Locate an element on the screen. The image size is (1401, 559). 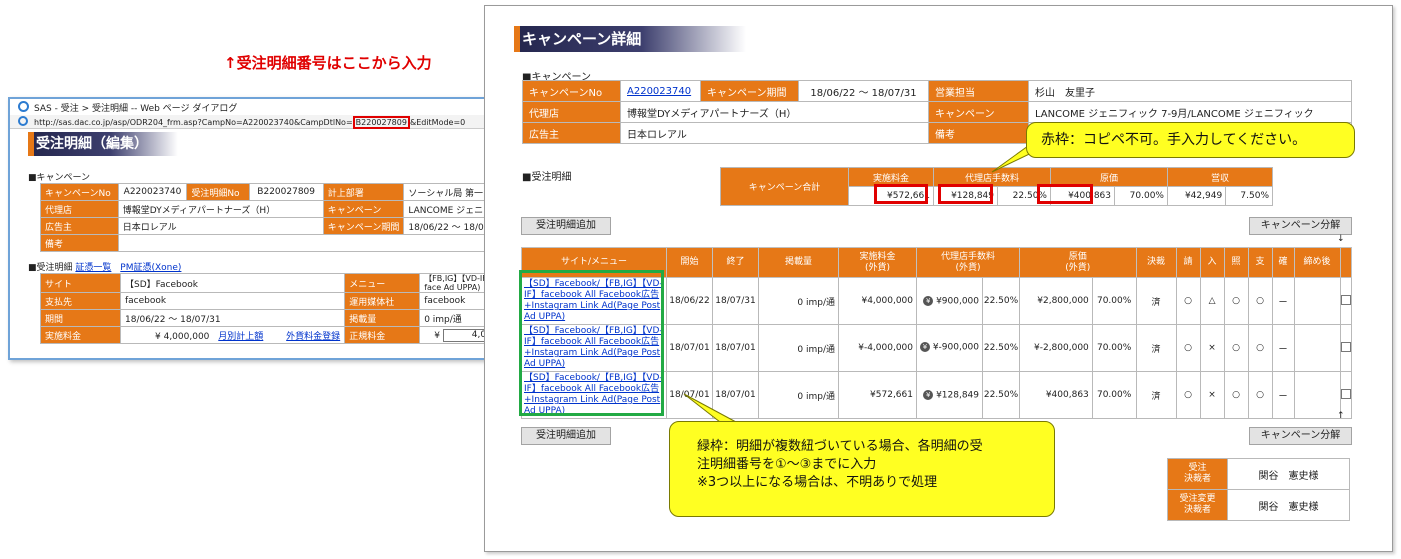
dialog-title: SAS - 受注 > 受注明細 -- Web ページ ダイアログ is located at coordinates (136, 109).